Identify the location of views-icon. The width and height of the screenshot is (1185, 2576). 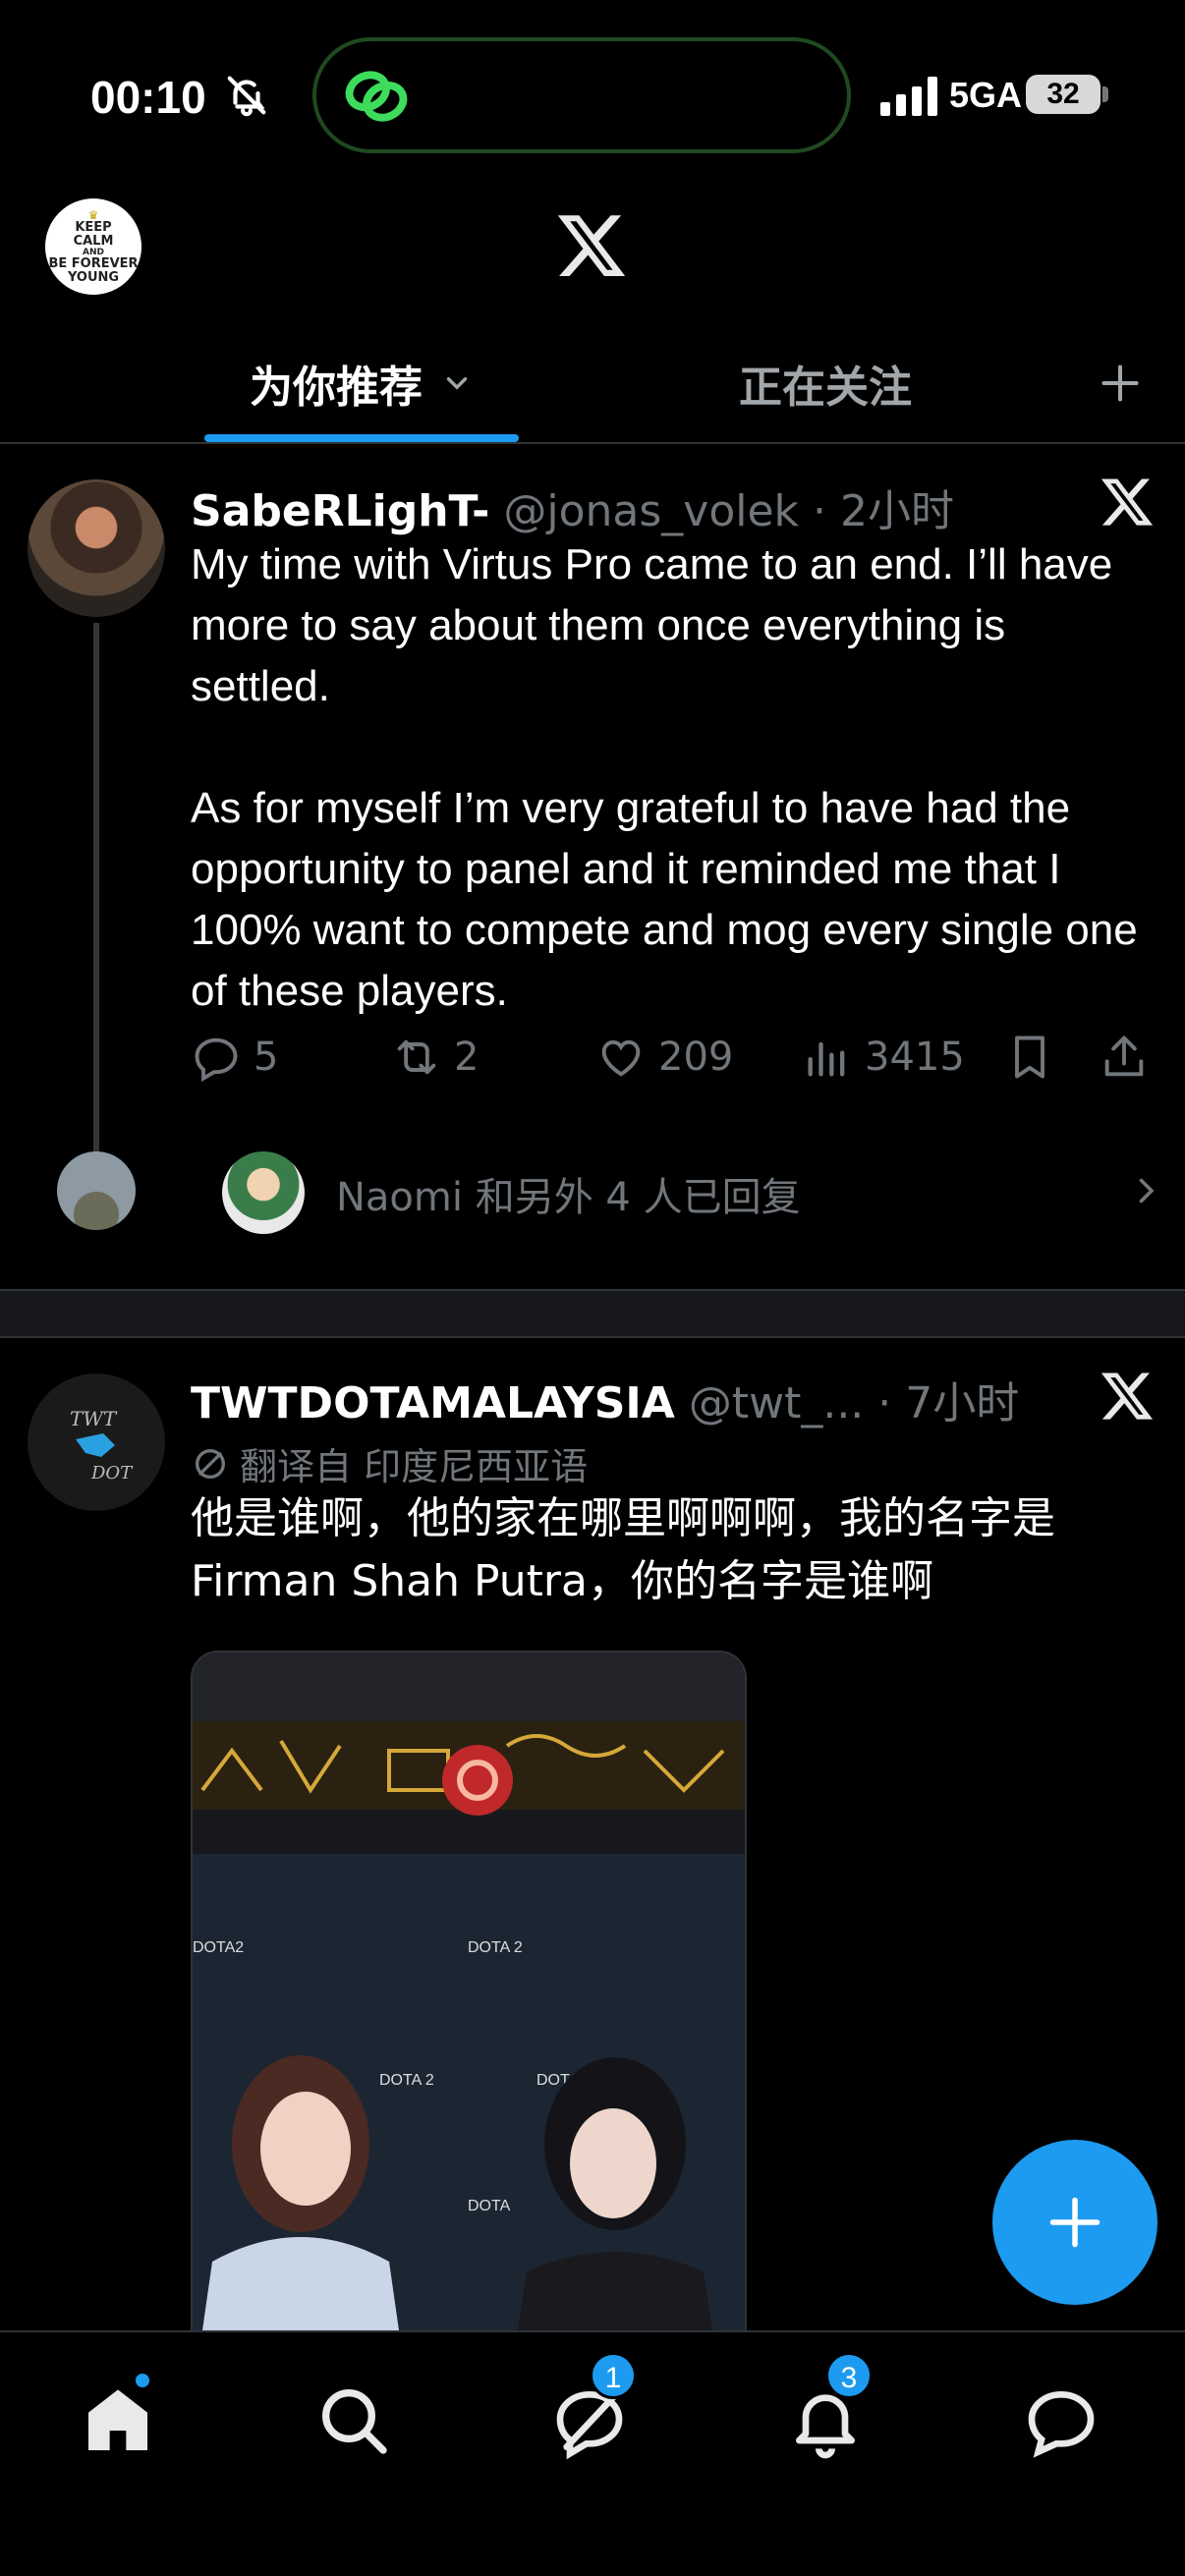
(827, 1059).